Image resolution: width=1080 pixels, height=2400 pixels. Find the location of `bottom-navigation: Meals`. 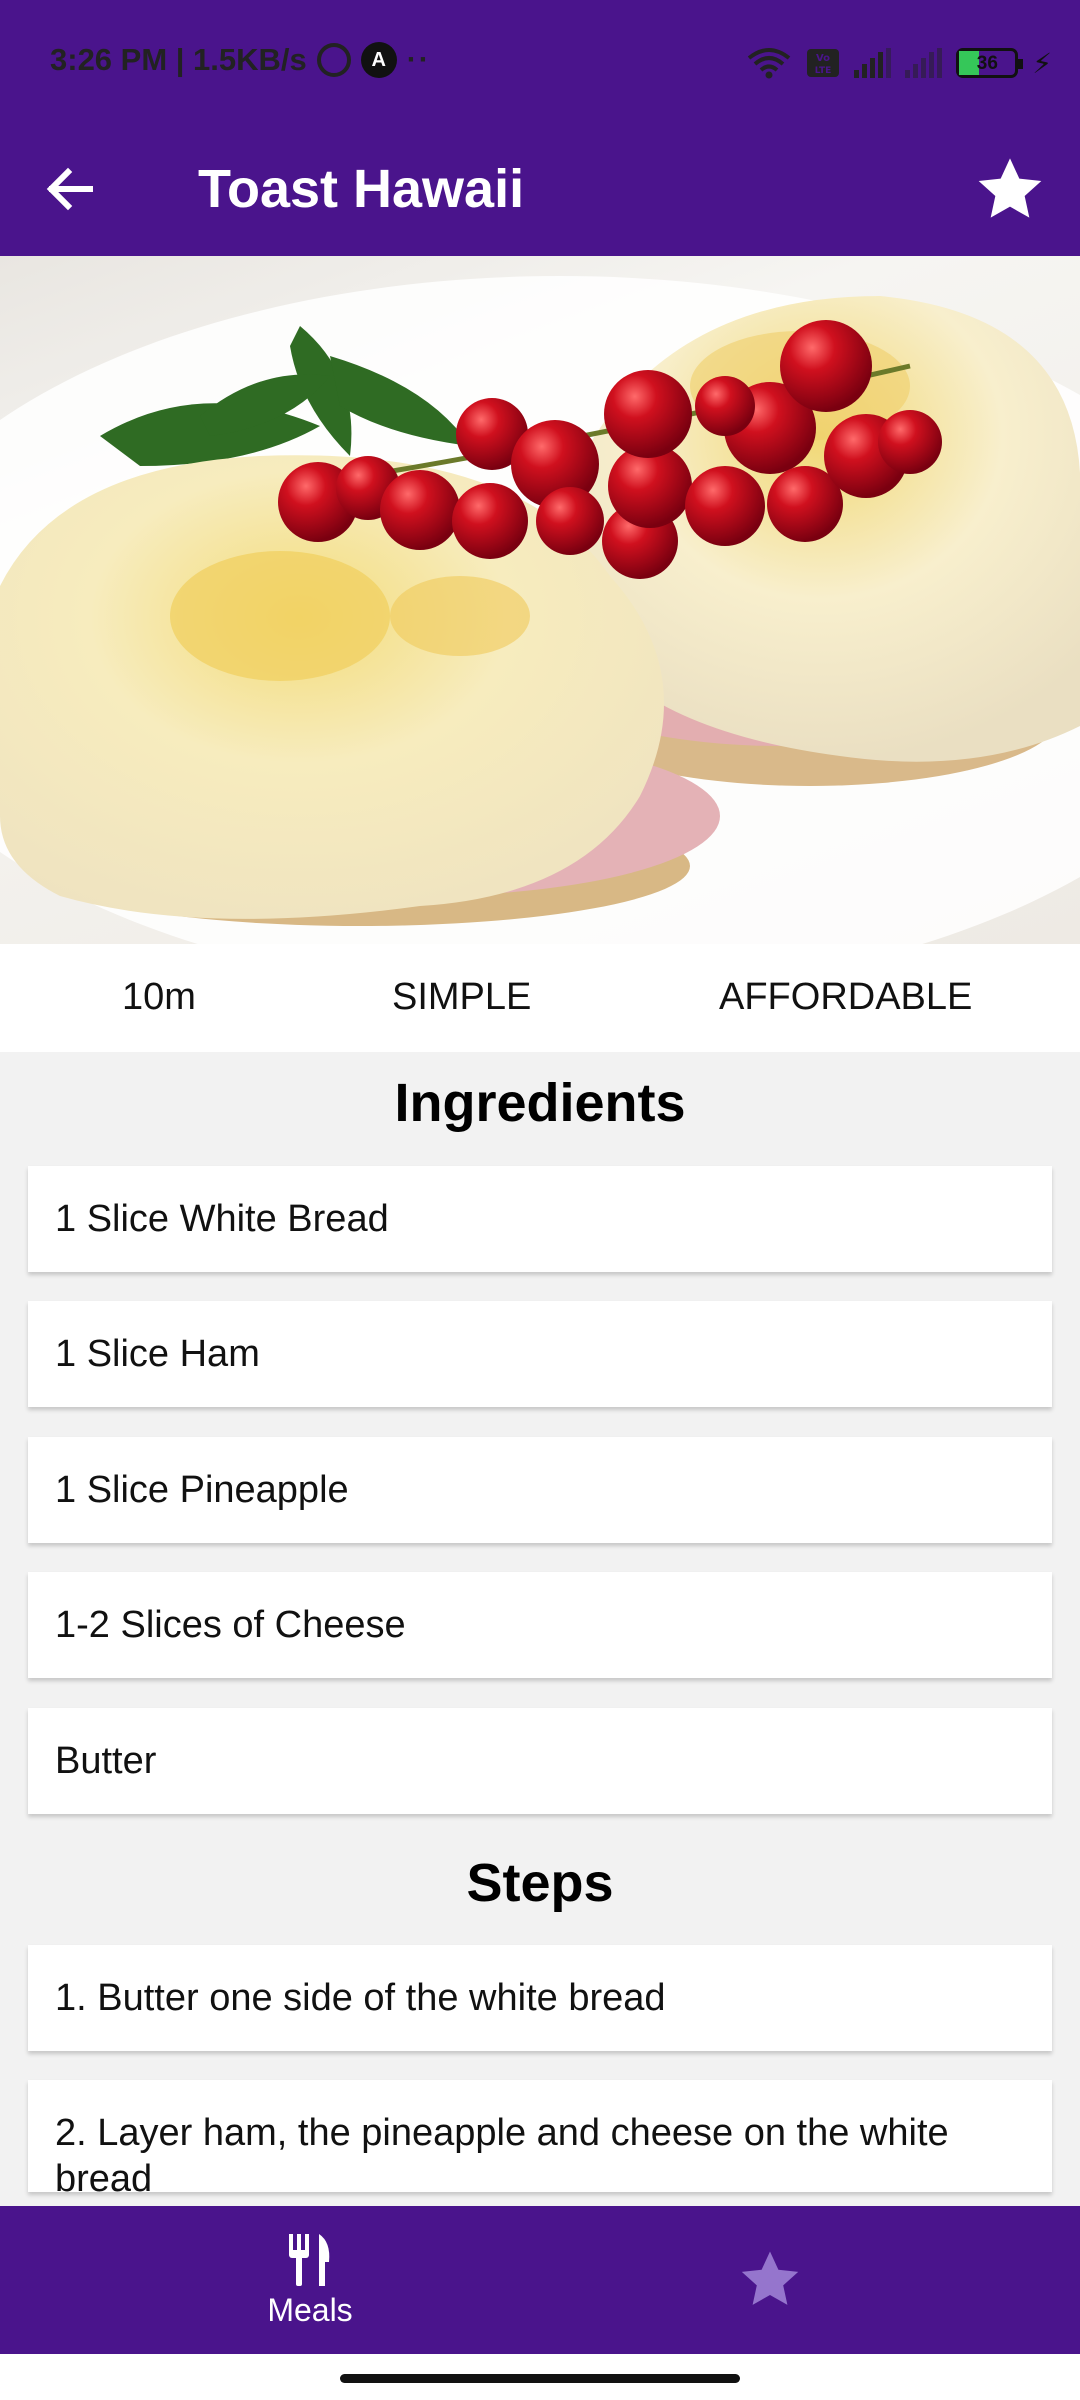

bottom-navigation: Meals is located at coordinates (540, 2280).